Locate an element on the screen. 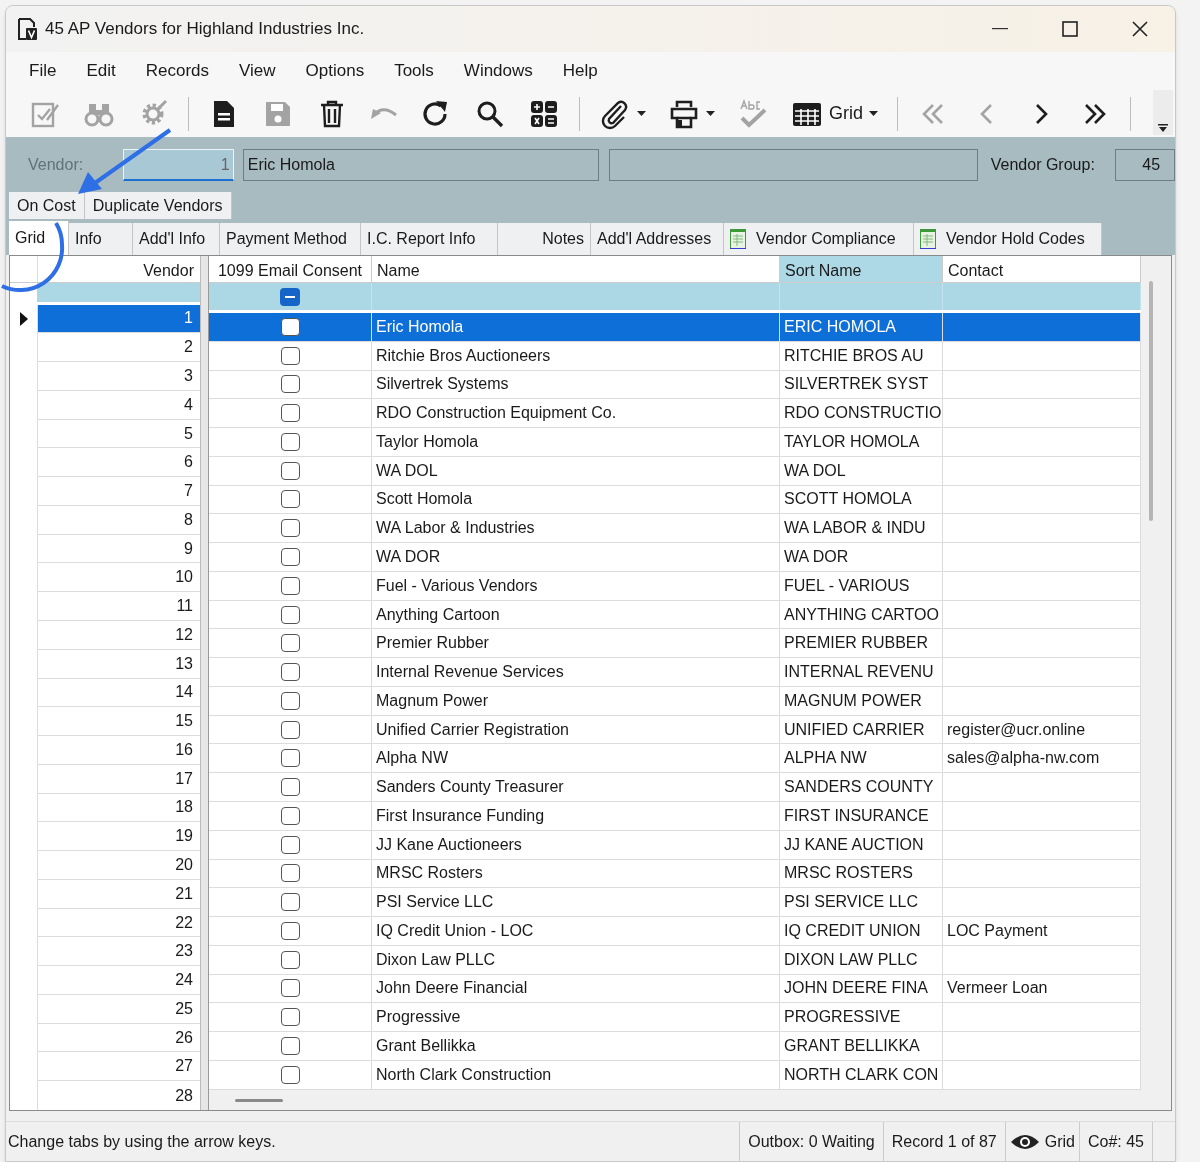  table-row: Progressive PROGRESSIVE is located at coordinates (675, 1018).